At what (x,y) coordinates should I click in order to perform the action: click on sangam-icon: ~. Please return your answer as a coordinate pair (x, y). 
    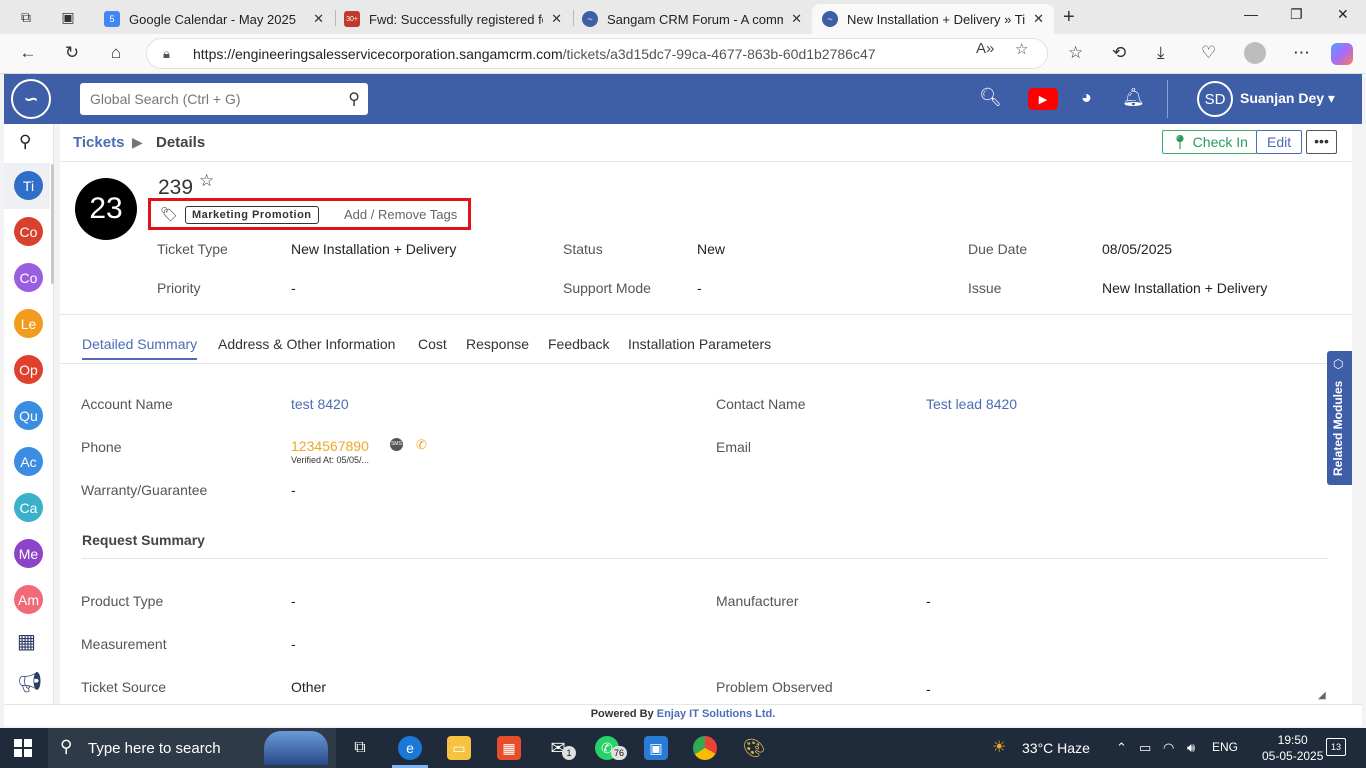
    Looking at the image, I should click on (830, 19).